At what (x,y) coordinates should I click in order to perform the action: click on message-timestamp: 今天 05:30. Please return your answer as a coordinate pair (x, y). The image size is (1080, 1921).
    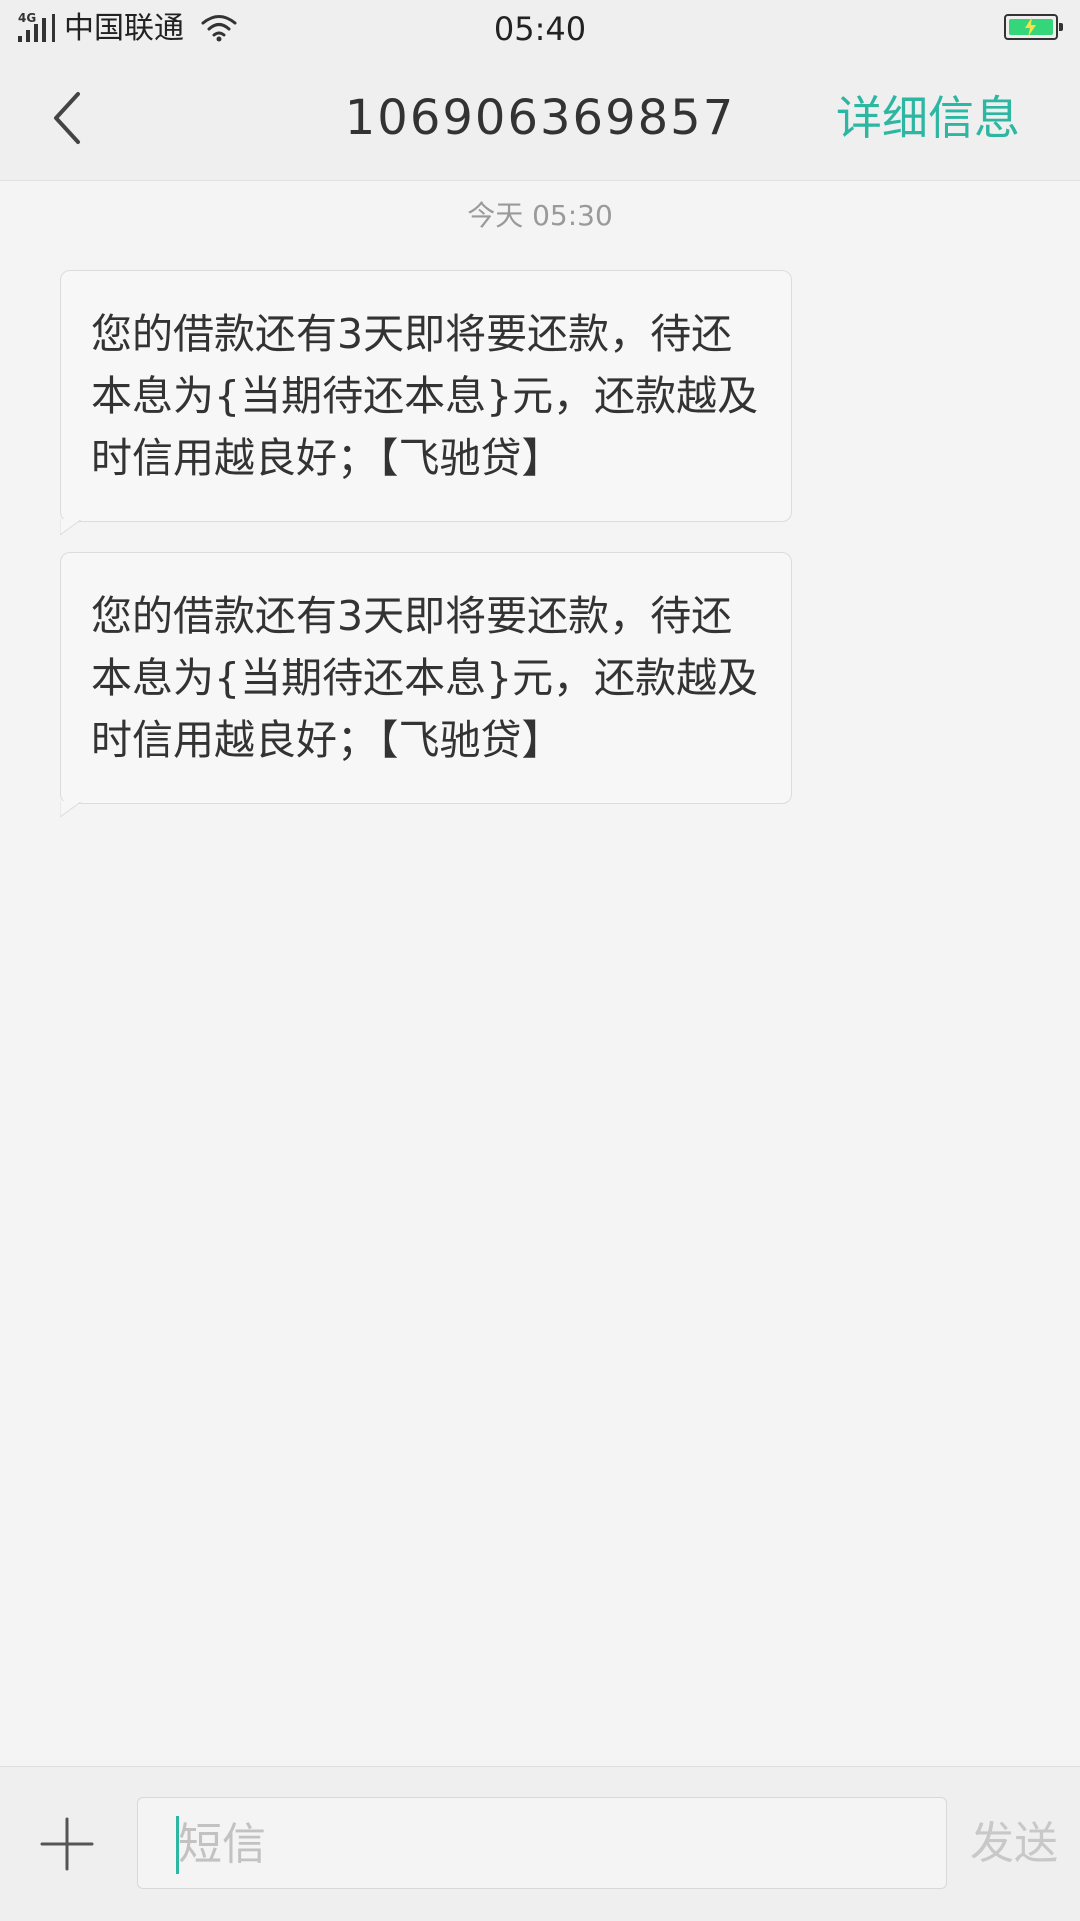
    Looking at the image, I should click on (540, 215).